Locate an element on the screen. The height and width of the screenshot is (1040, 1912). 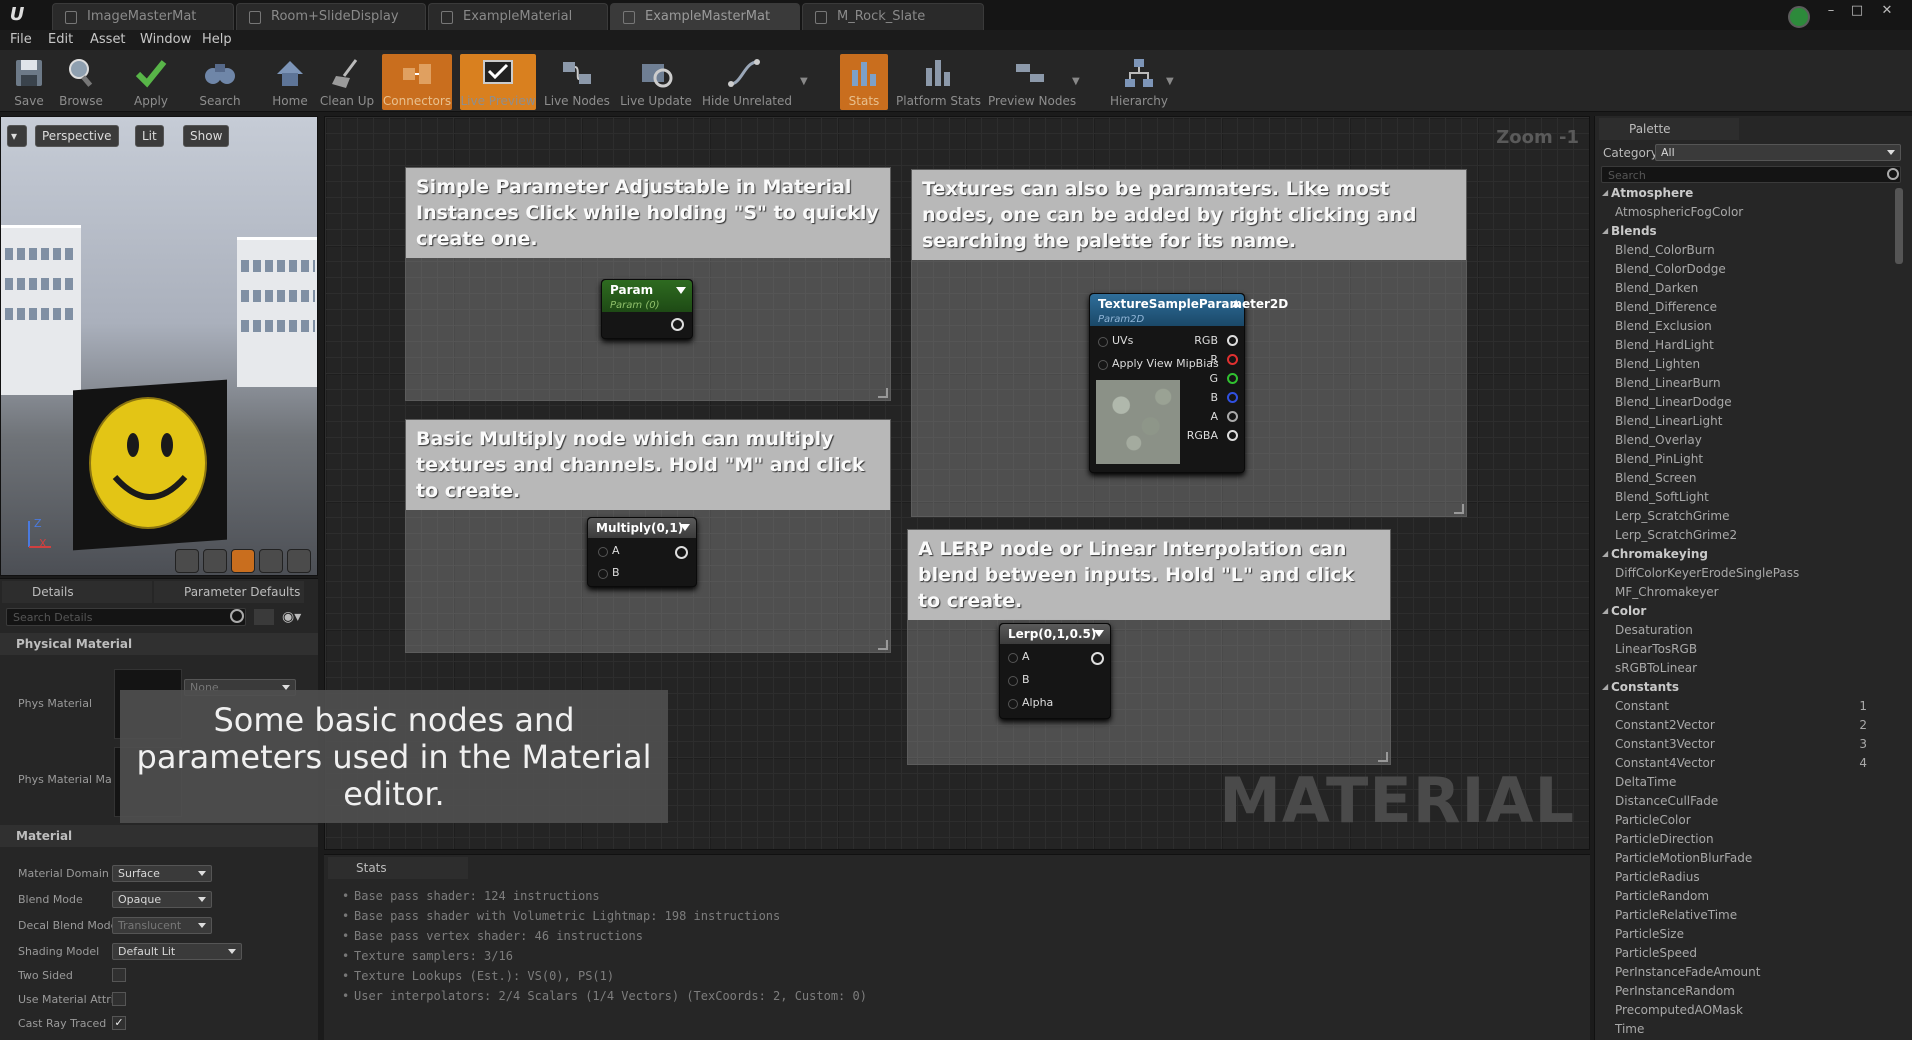
palette-category: Blends is located at coordinates (1629, 231).